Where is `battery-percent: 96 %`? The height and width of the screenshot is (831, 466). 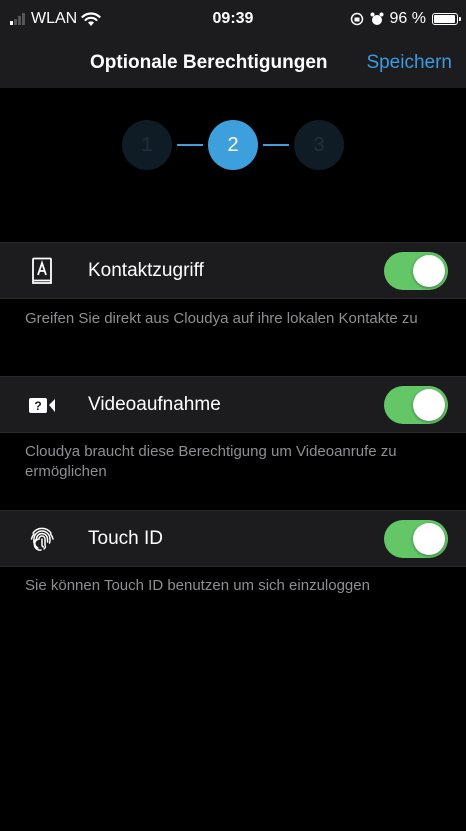 battery-percent: 96 % is located at coordinates (407, 18).